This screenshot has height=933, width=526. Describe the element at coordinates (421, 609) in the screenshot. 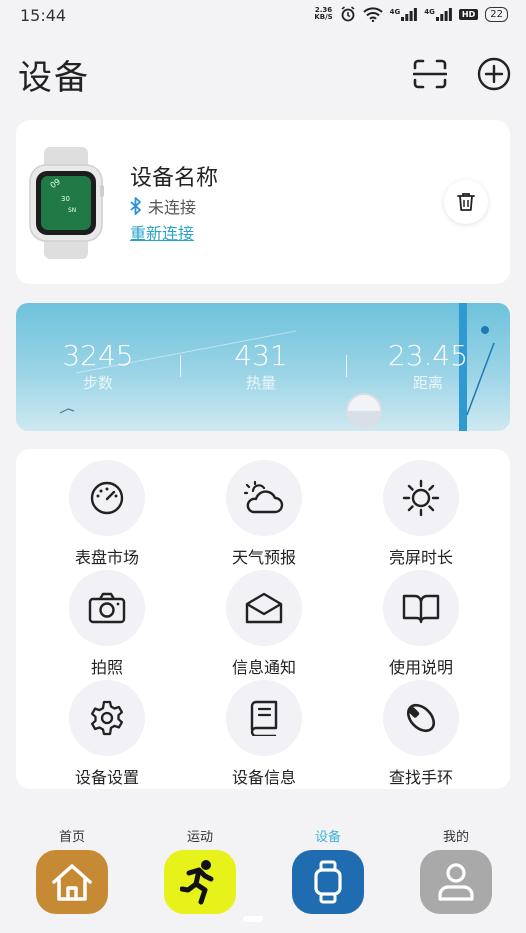

I see `book-open-icon` at that location.